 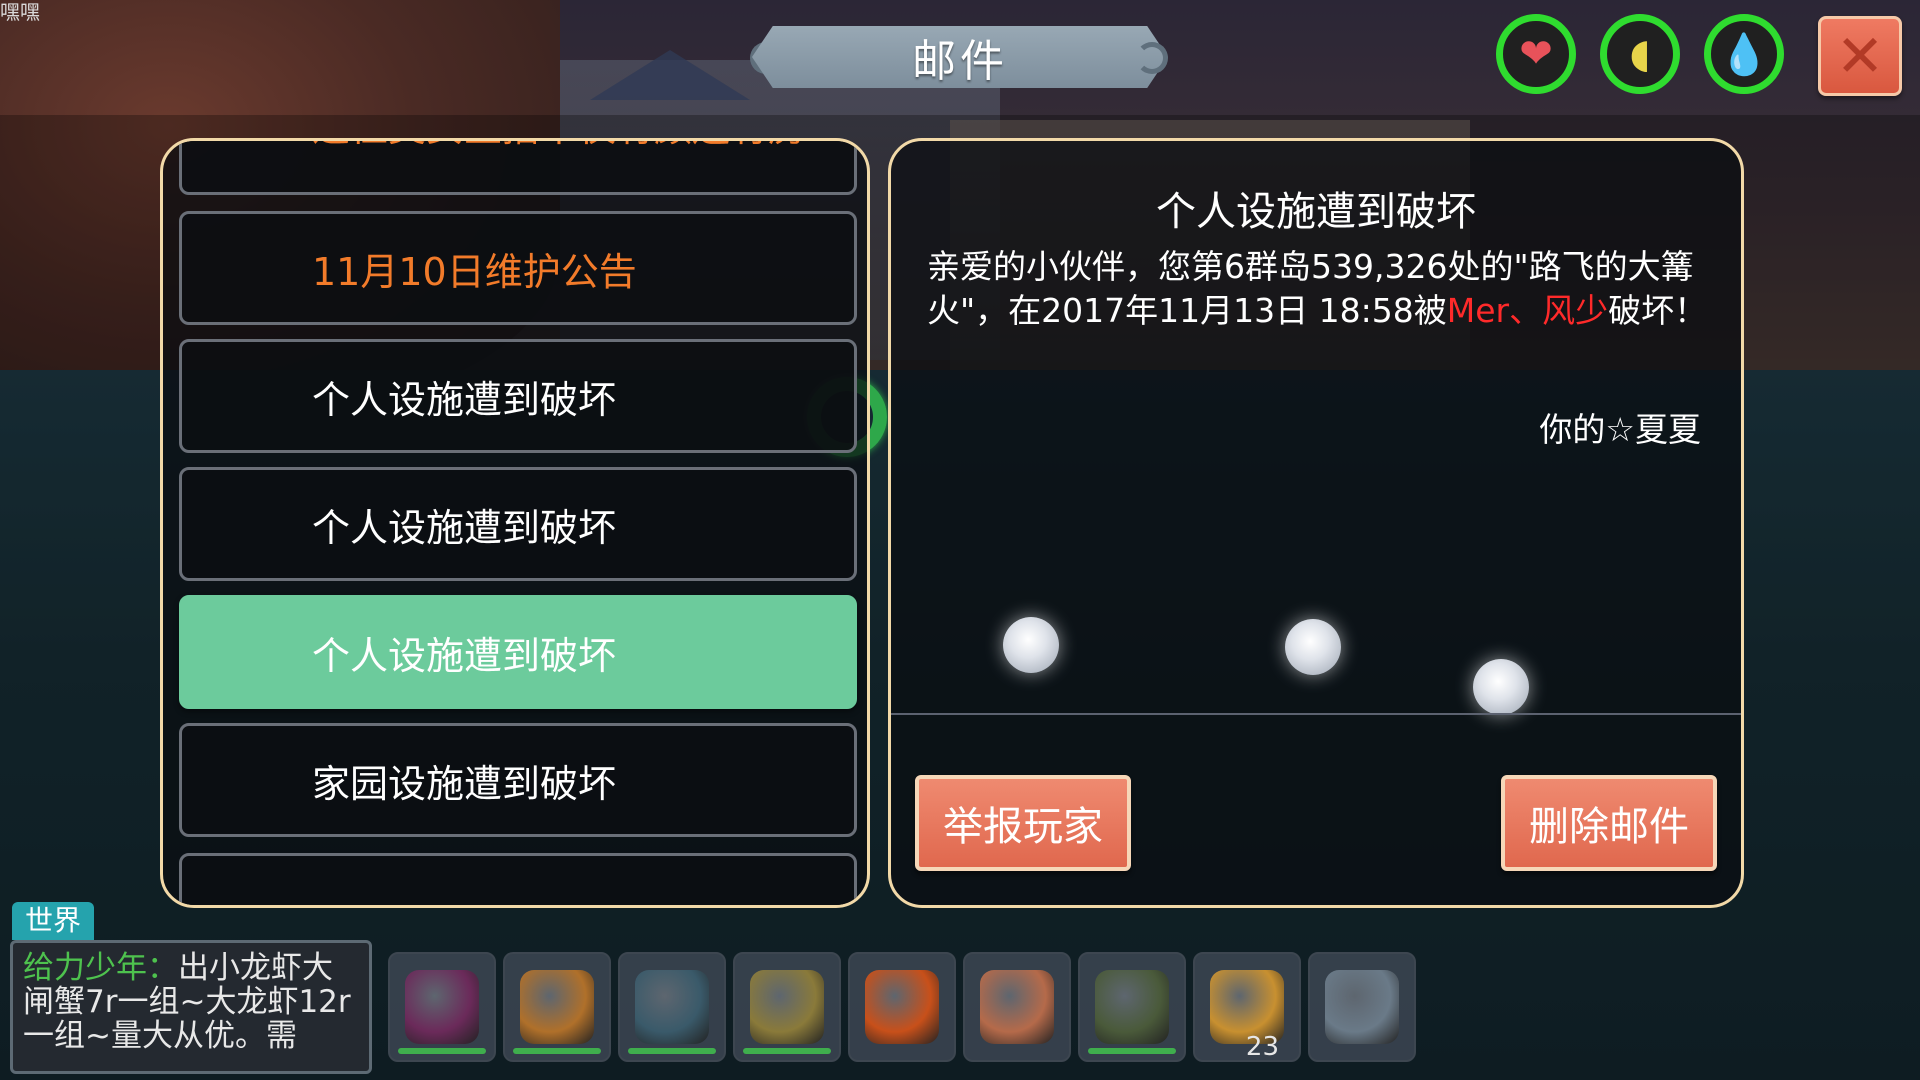 What do you see at coordinates (1316, 714) in the screenshot?
I see `divider` at bounding box center [1316, 714].